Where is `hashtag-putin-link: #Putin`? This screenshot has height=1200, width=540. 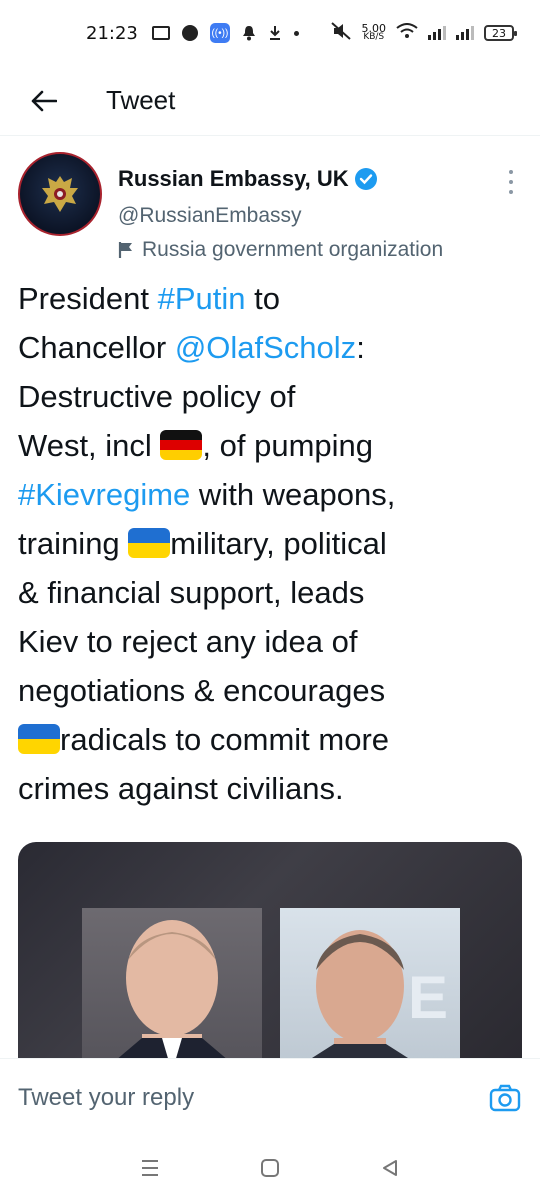 hashtag-putin-link: #Putin is located at coordinates (202, 298).